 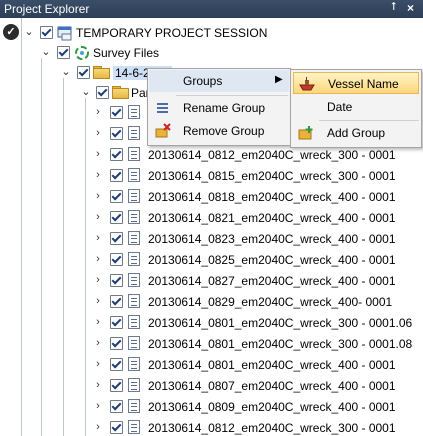 I want to click on submenu-vessel-label: Vessel Name, so click(x=363, y=84).